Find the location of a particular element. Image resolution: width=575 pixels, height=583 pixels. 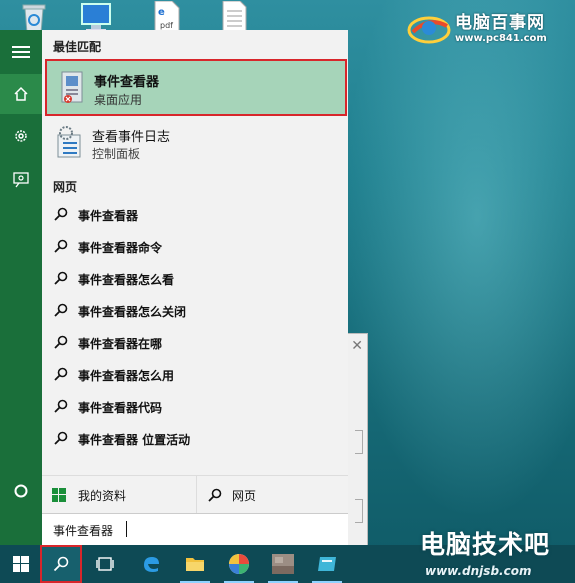

home-button is located at coordinates (21, 94).